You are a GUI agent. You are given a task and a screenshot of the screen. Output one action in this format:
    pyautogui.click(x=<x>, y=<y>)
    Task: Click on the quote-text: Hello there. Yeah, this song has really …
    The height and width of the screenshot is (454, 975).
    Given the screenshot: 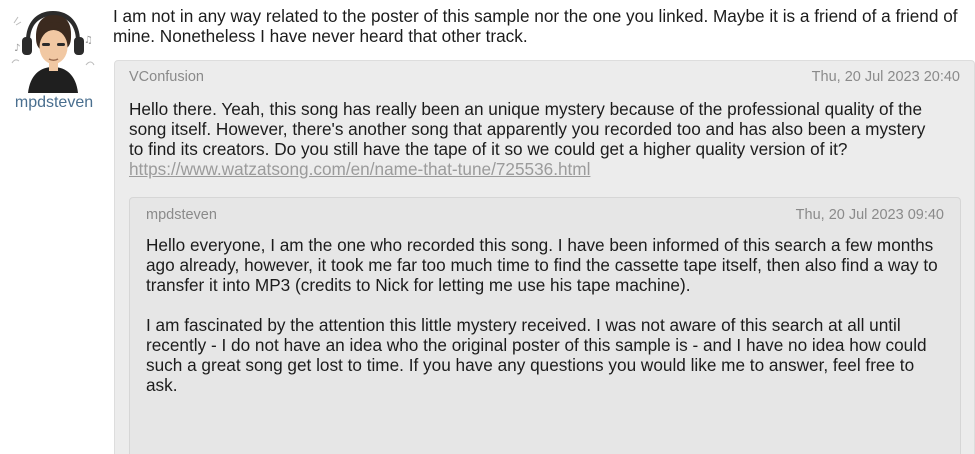 What is the action you would take?
    pyautogui.click(x=527, y=129)
    